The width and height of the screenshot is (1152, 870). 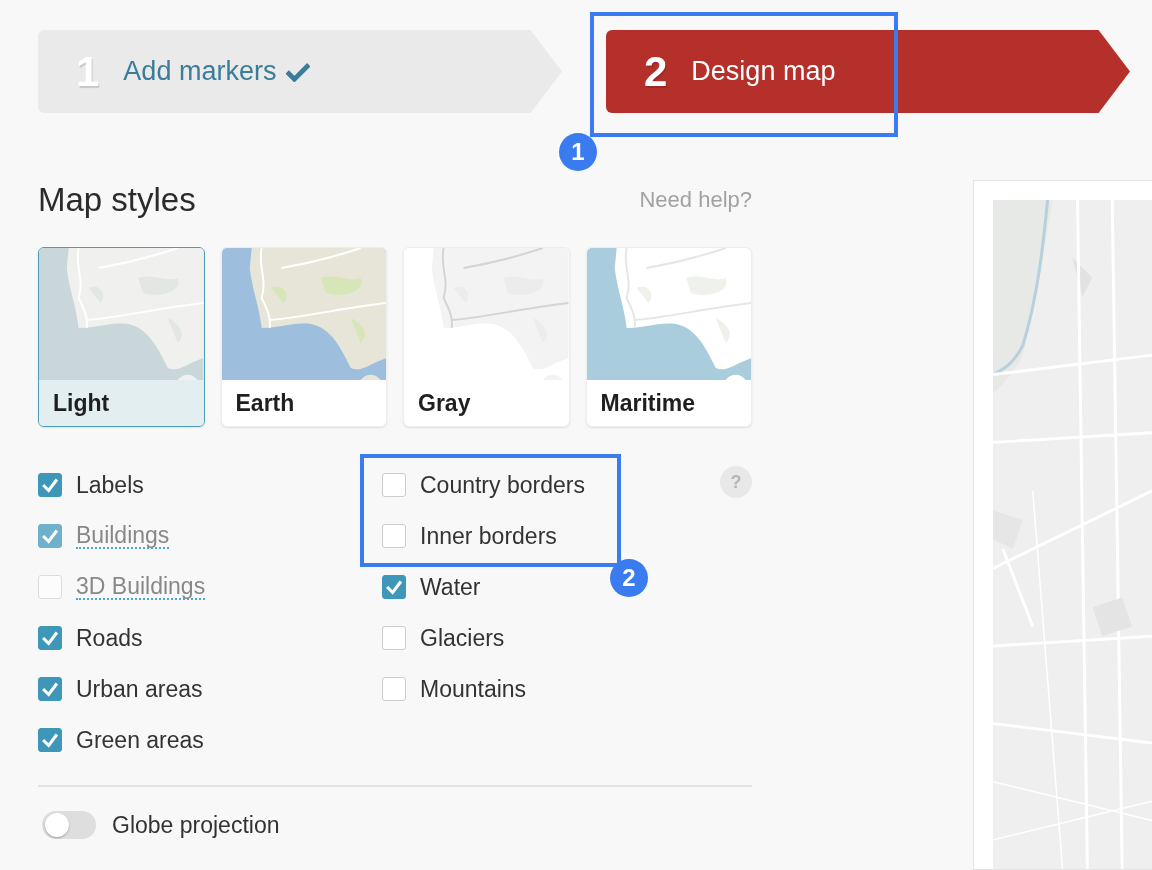 I want to click on layer-label: Buildings, so click(x=123, y=536).